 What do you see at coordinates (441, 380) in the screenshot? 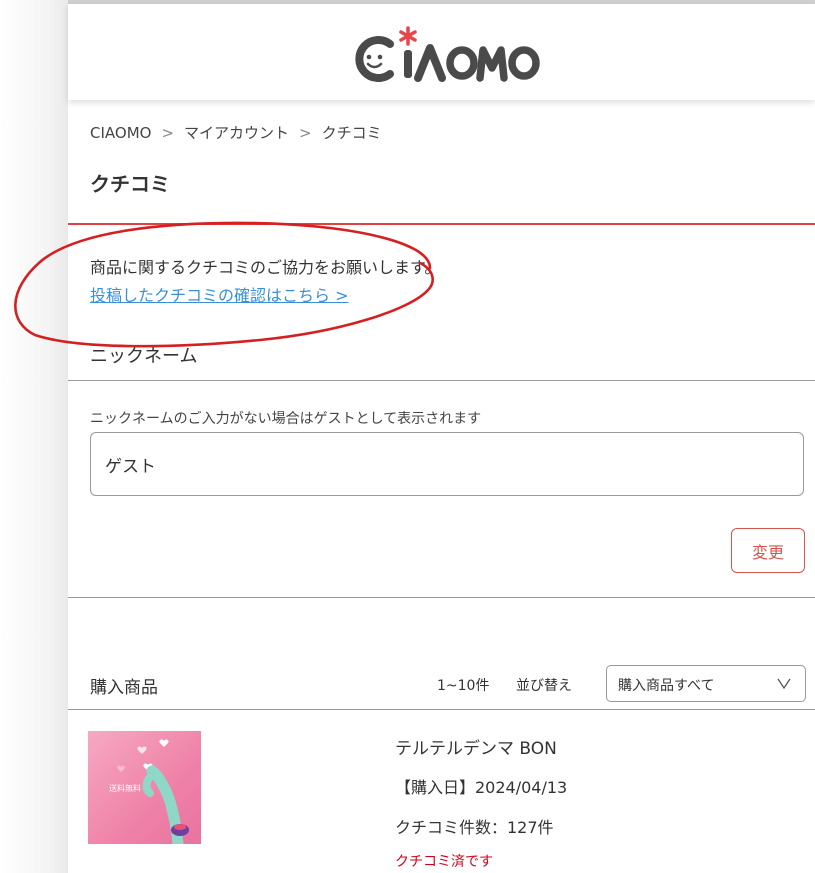
I see `nickname-divider` at bounding box center [441, 380].